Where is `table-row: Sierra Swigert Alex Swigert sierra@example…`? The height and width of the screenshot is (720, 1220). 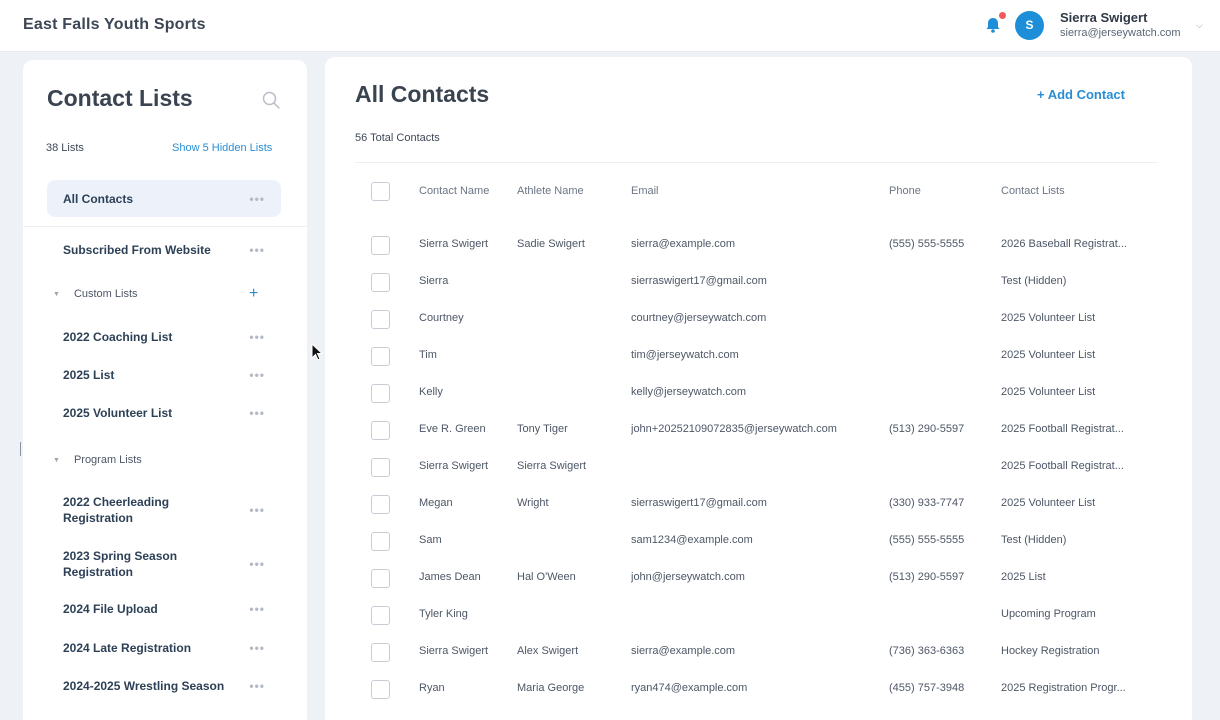 table-row: Sierra Swigert Alex Swigert sierra@example… is located at coordinates (758, 652).